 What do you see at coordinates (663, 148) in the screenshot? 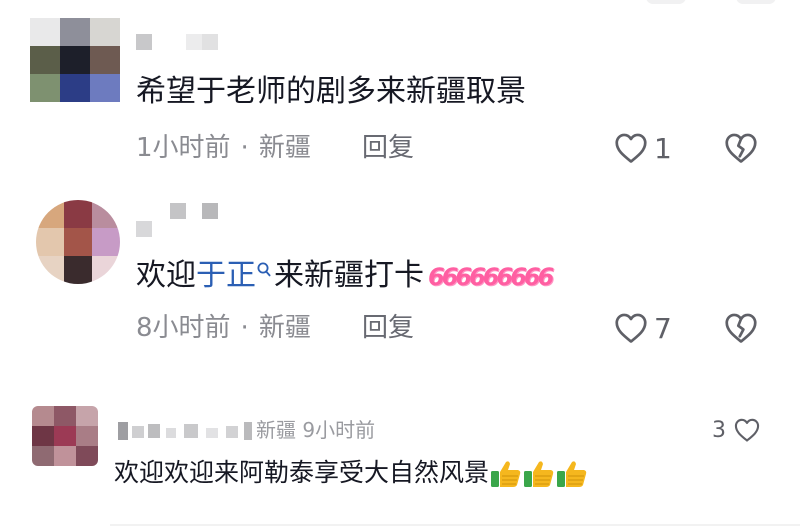
I see `like-count: 1` at bounding box center [663, 148].